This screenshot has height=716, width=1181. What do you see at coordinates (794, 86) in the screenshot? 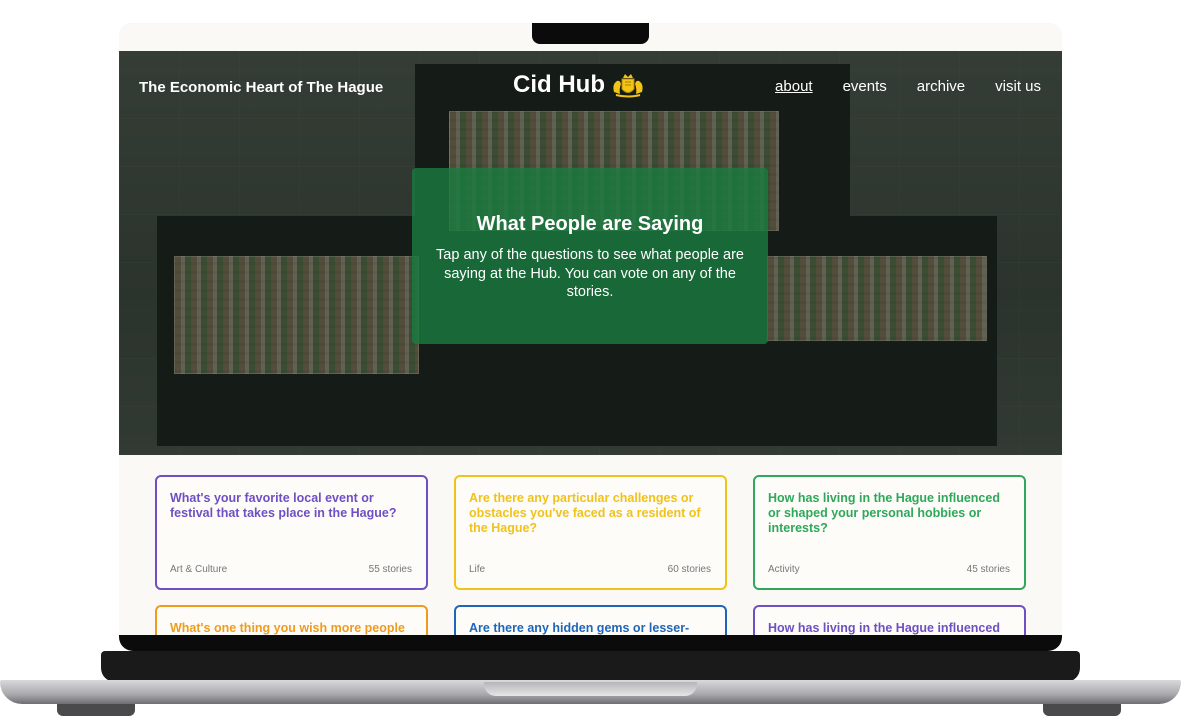
I see `nav-about: about` at bounding box center [794, 86].